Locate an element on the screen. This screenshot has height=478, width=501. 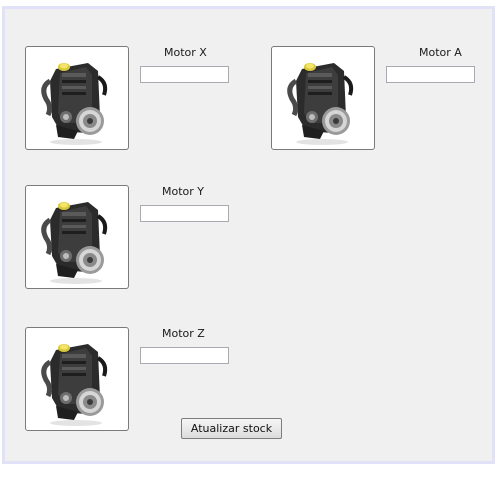
motor-z-engine-image is located at coordinates (77, 379).